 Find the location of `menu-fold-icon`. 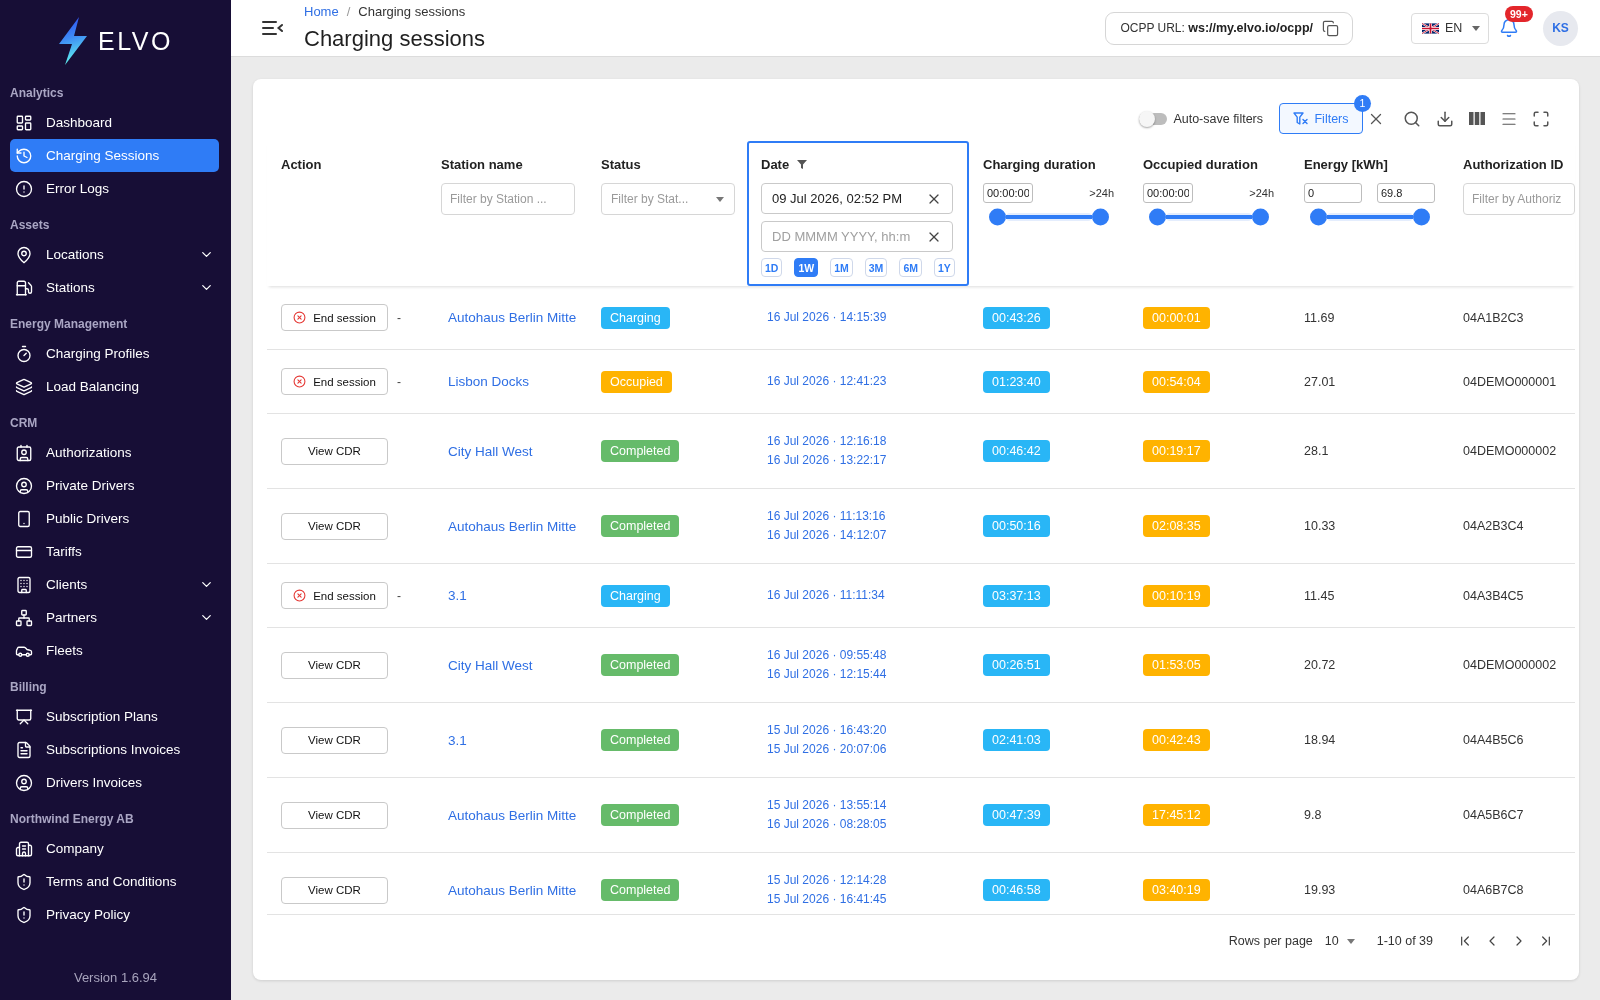

menu-fold-icon is located at coordinates (272, 28).